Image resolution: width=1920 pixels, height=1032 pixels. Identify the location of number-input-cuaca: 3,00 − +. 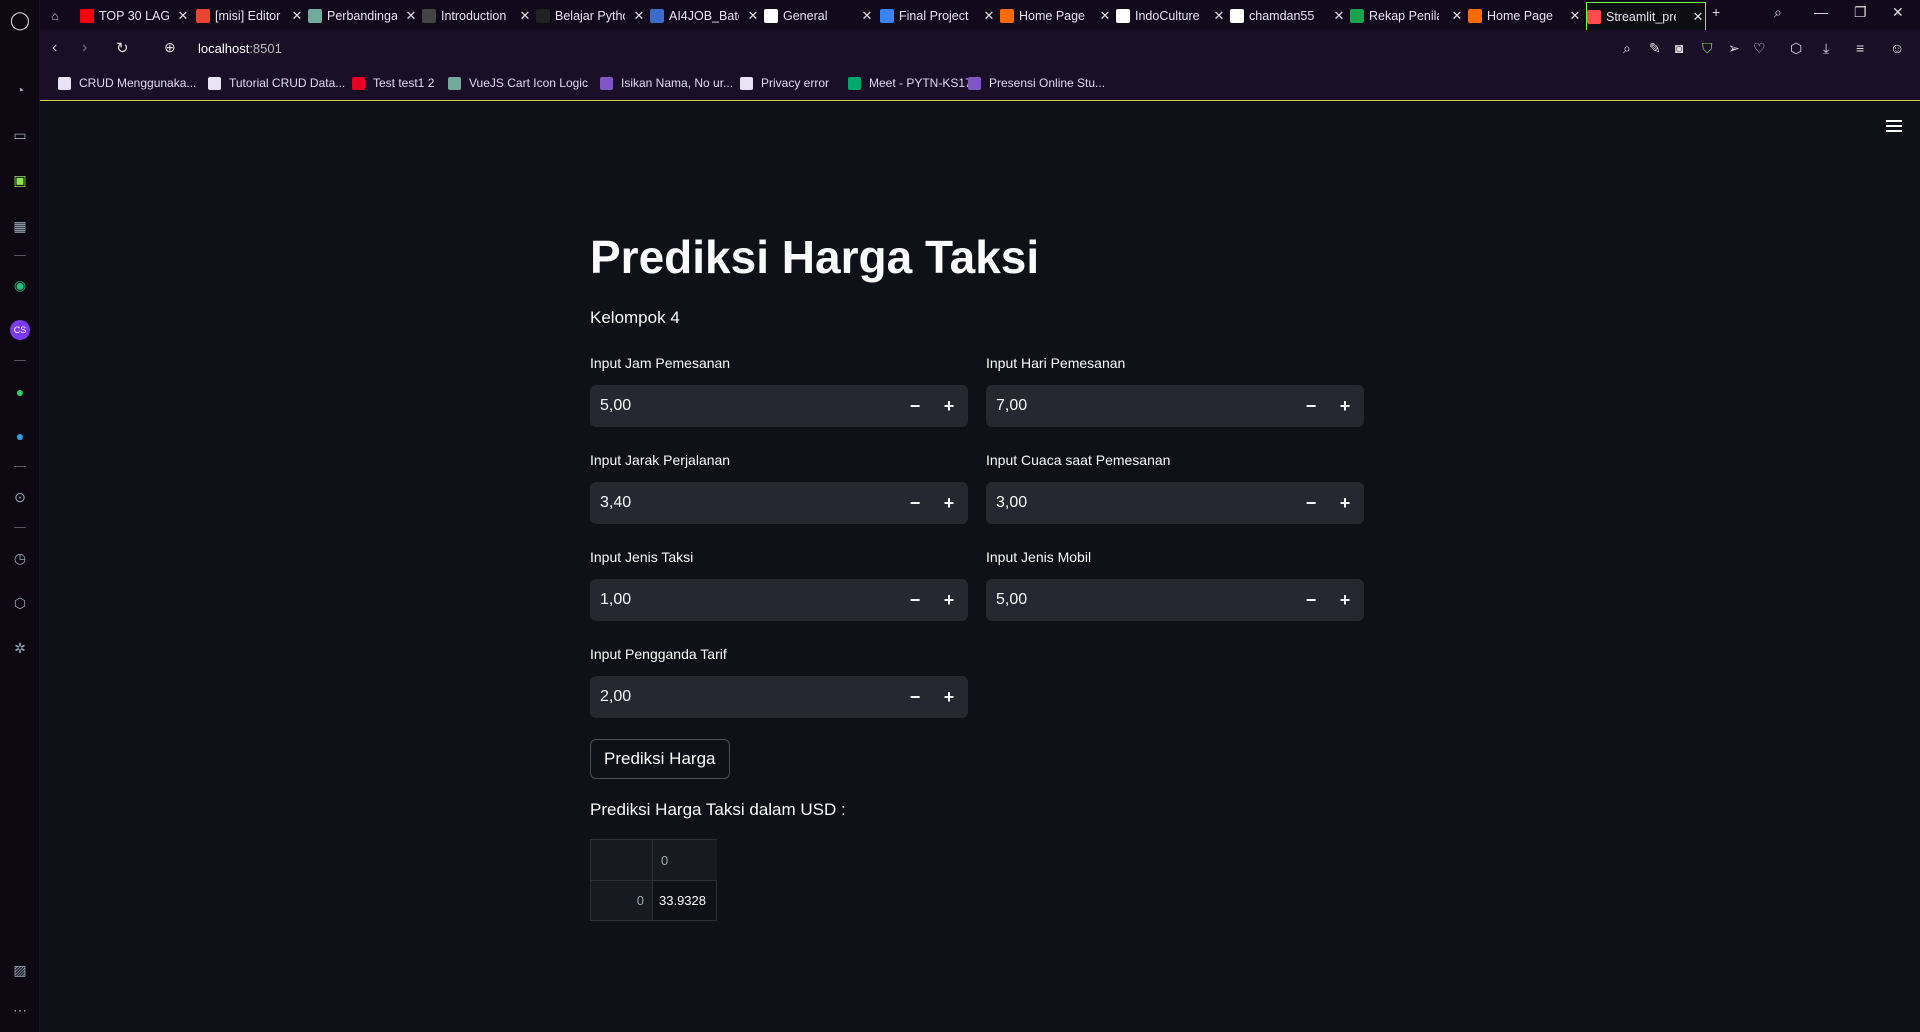
(1175, 503).